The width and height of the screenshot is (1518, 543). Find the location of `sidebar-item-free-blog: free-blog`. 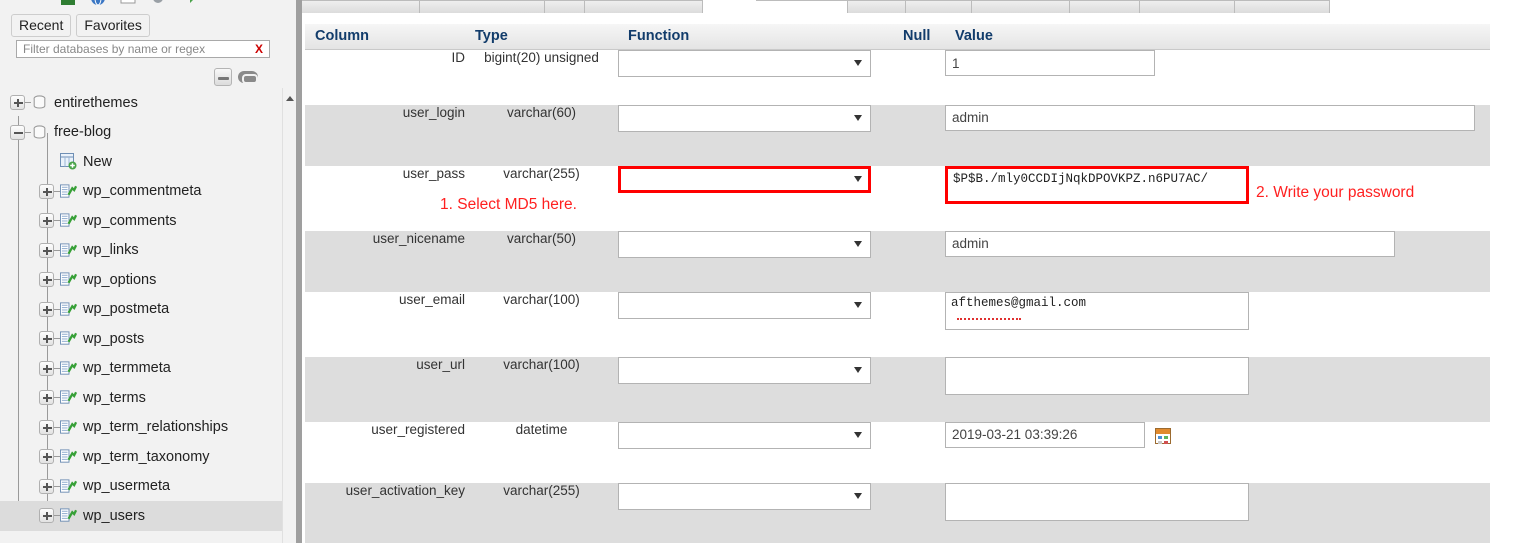

sidebar-item-free-blog: free-blog is located at coordinates (141, 133).